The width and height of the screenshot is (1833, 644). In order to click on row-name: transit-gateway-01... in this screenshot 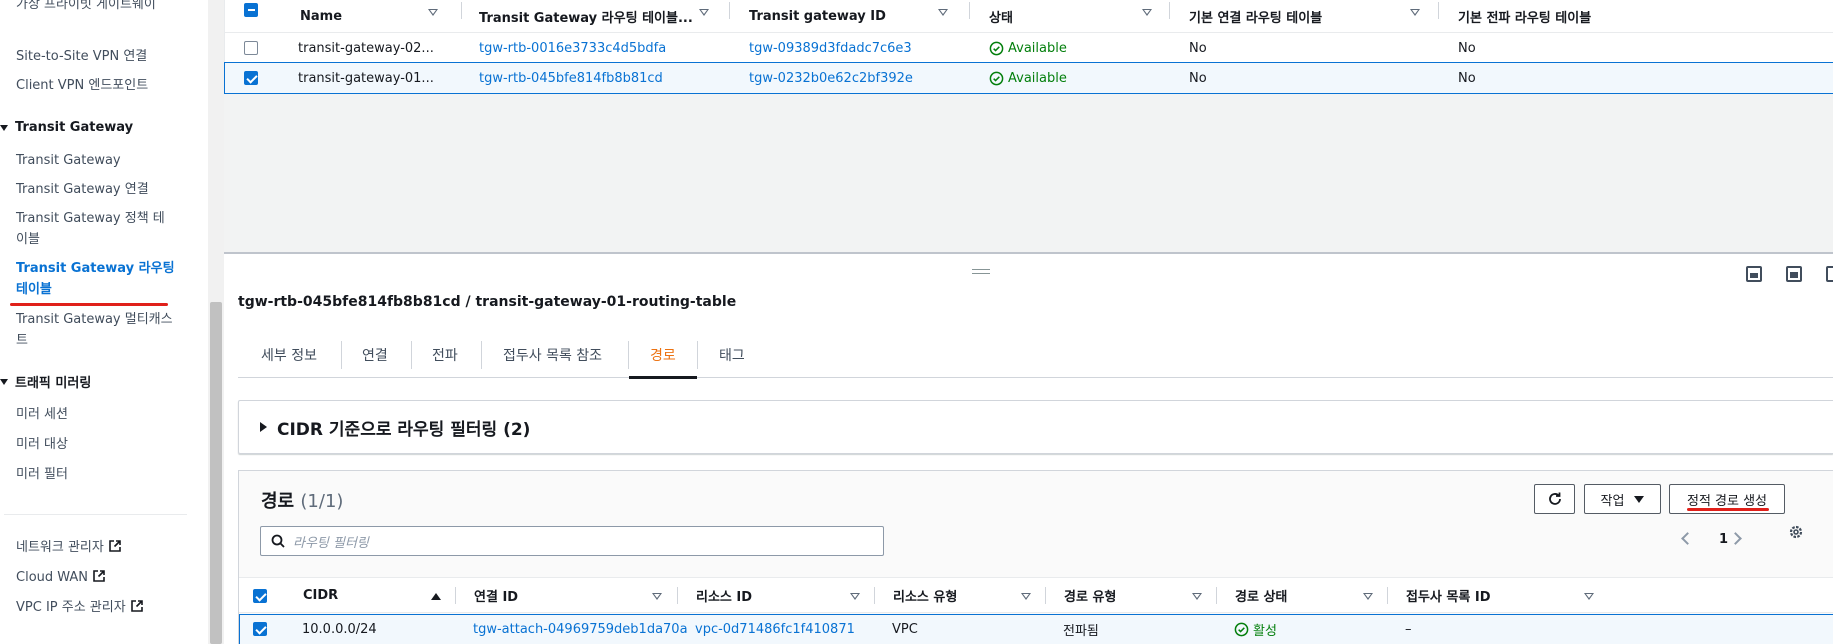, I will do `click(366, 78)`.